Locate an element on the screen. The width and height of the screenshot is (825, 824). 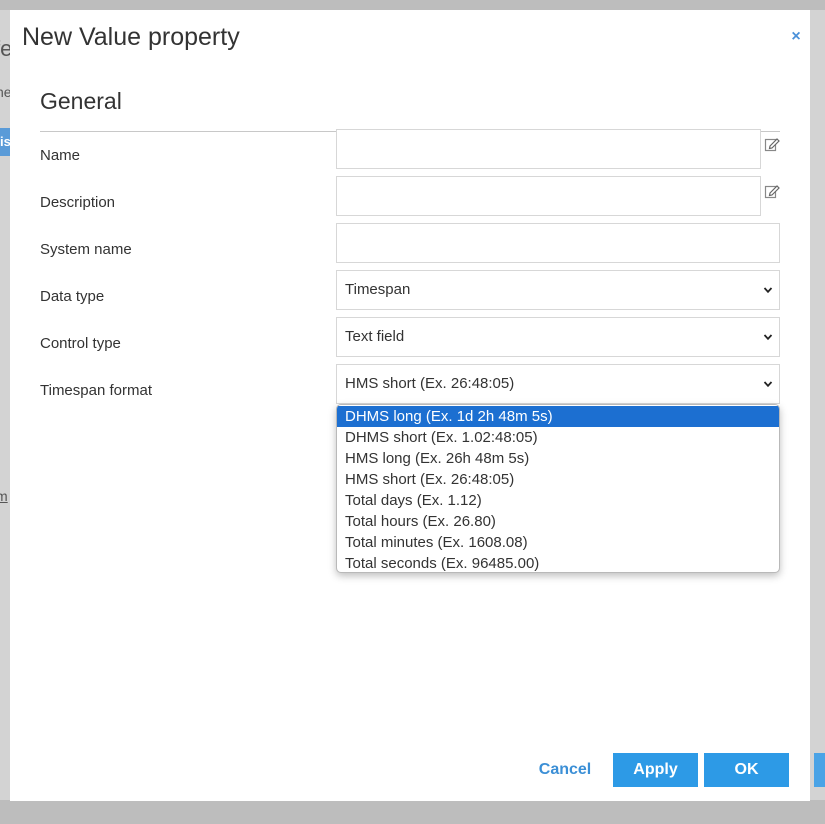
dropdown-option: HMS short (Ex. 26:48:05) is located at coordinates (558, 479).